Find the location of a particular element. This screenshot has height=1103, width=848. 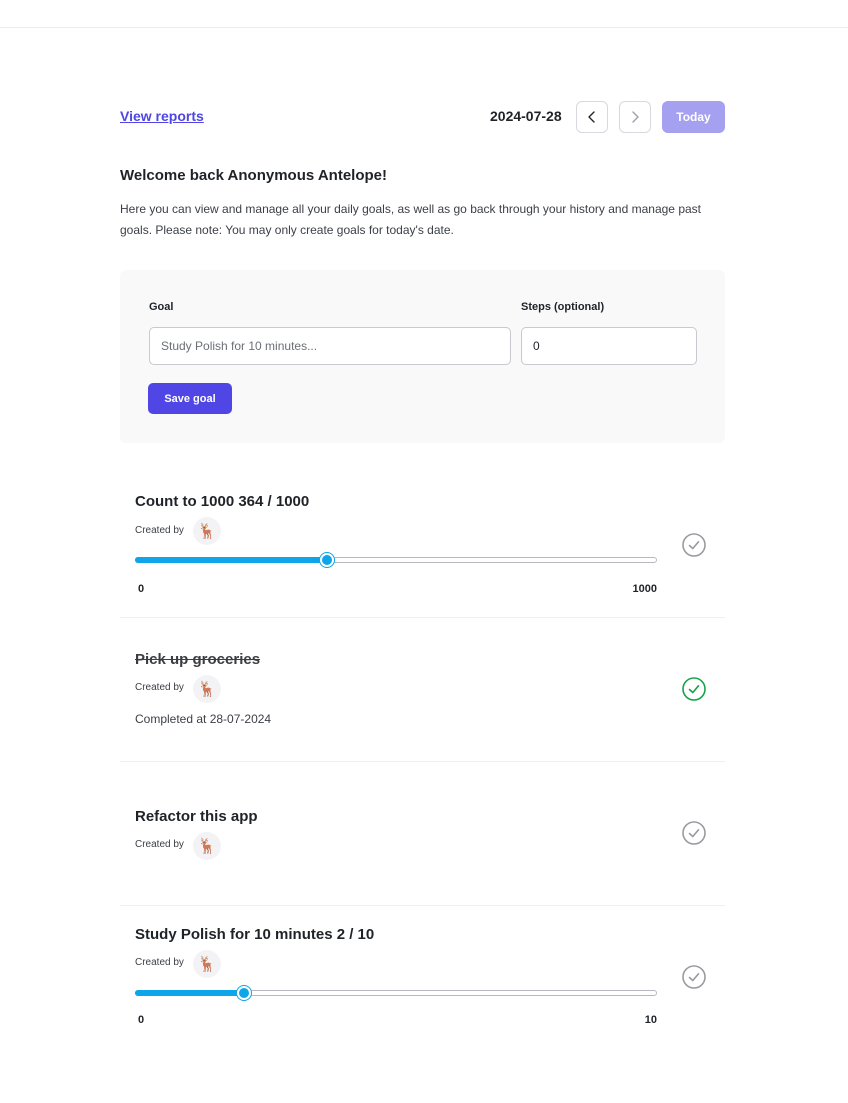

slider-max-label: 10 is located at coordinates (650, 1020).